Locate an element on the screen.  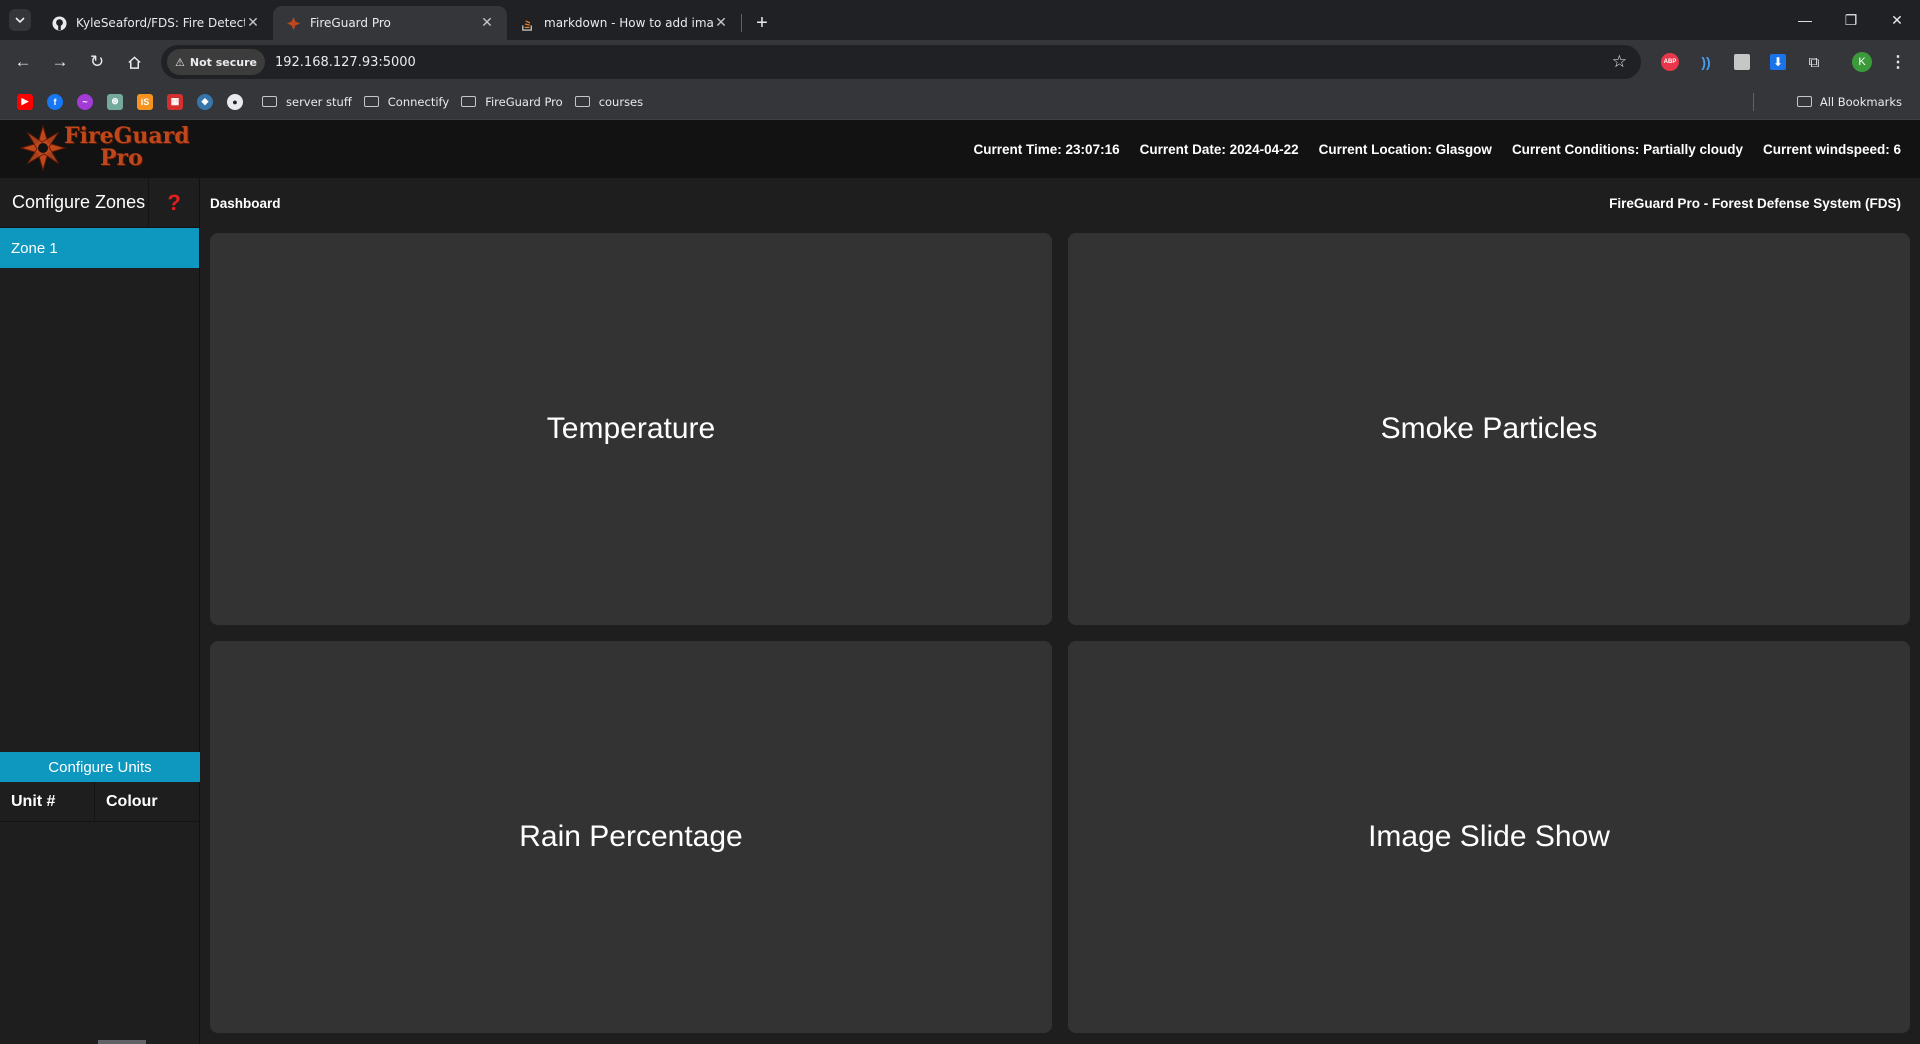
current-conditions: Current Conditions: Partially cloudy is located at coordinates (1627, 149).